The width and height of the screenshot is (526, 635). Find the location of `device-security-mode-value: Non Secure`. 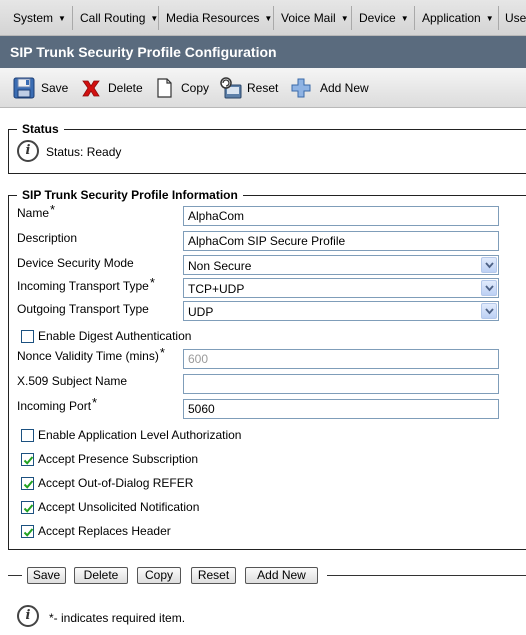

device-security-mode-value: Non Secure is located at coordinates (220, 266).